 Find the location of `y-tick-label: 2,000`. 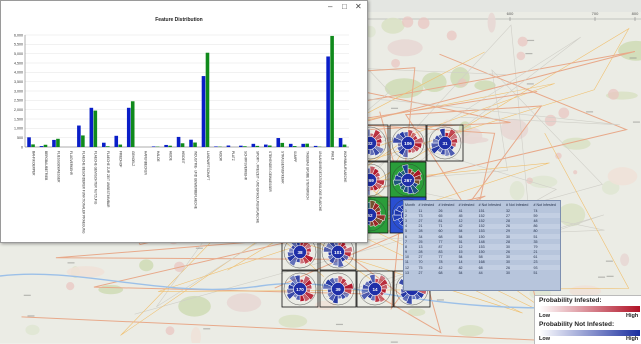

y-tick-label: 2,000 is located at coordinates (18, 110).